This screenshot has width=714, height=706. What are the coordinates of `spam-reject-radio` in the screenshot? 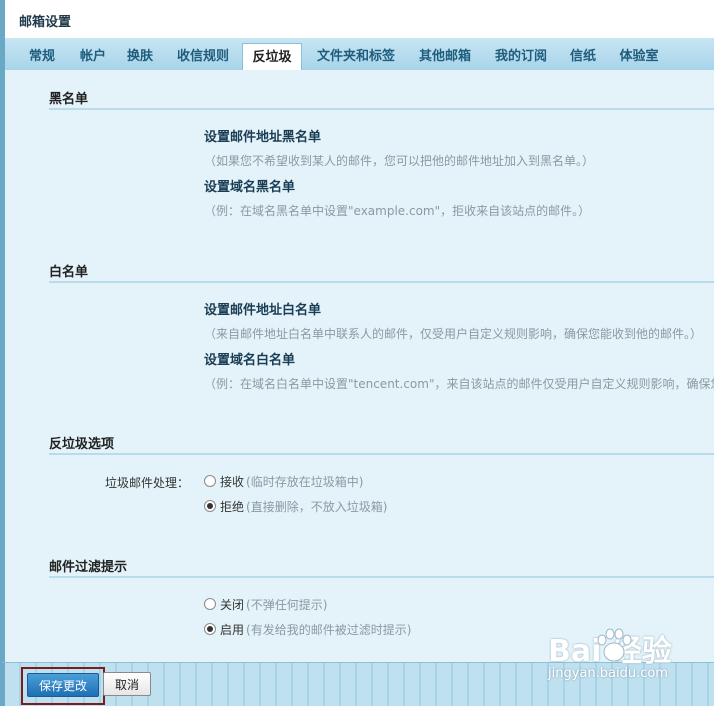 It's located at (210, 506).